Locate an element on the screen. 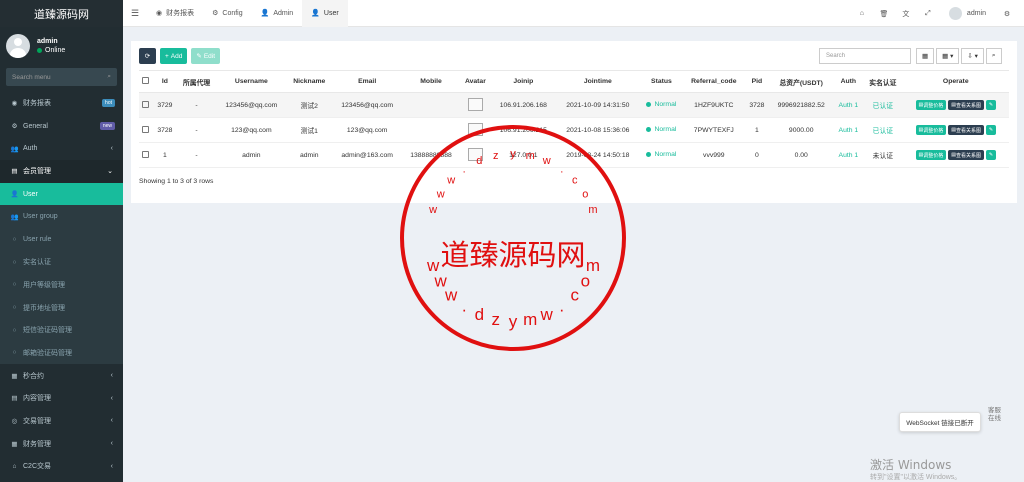 This screenshot has width=1024, height=482. brand-logo: 道臻源码网 is located at coordinates (61, 13).